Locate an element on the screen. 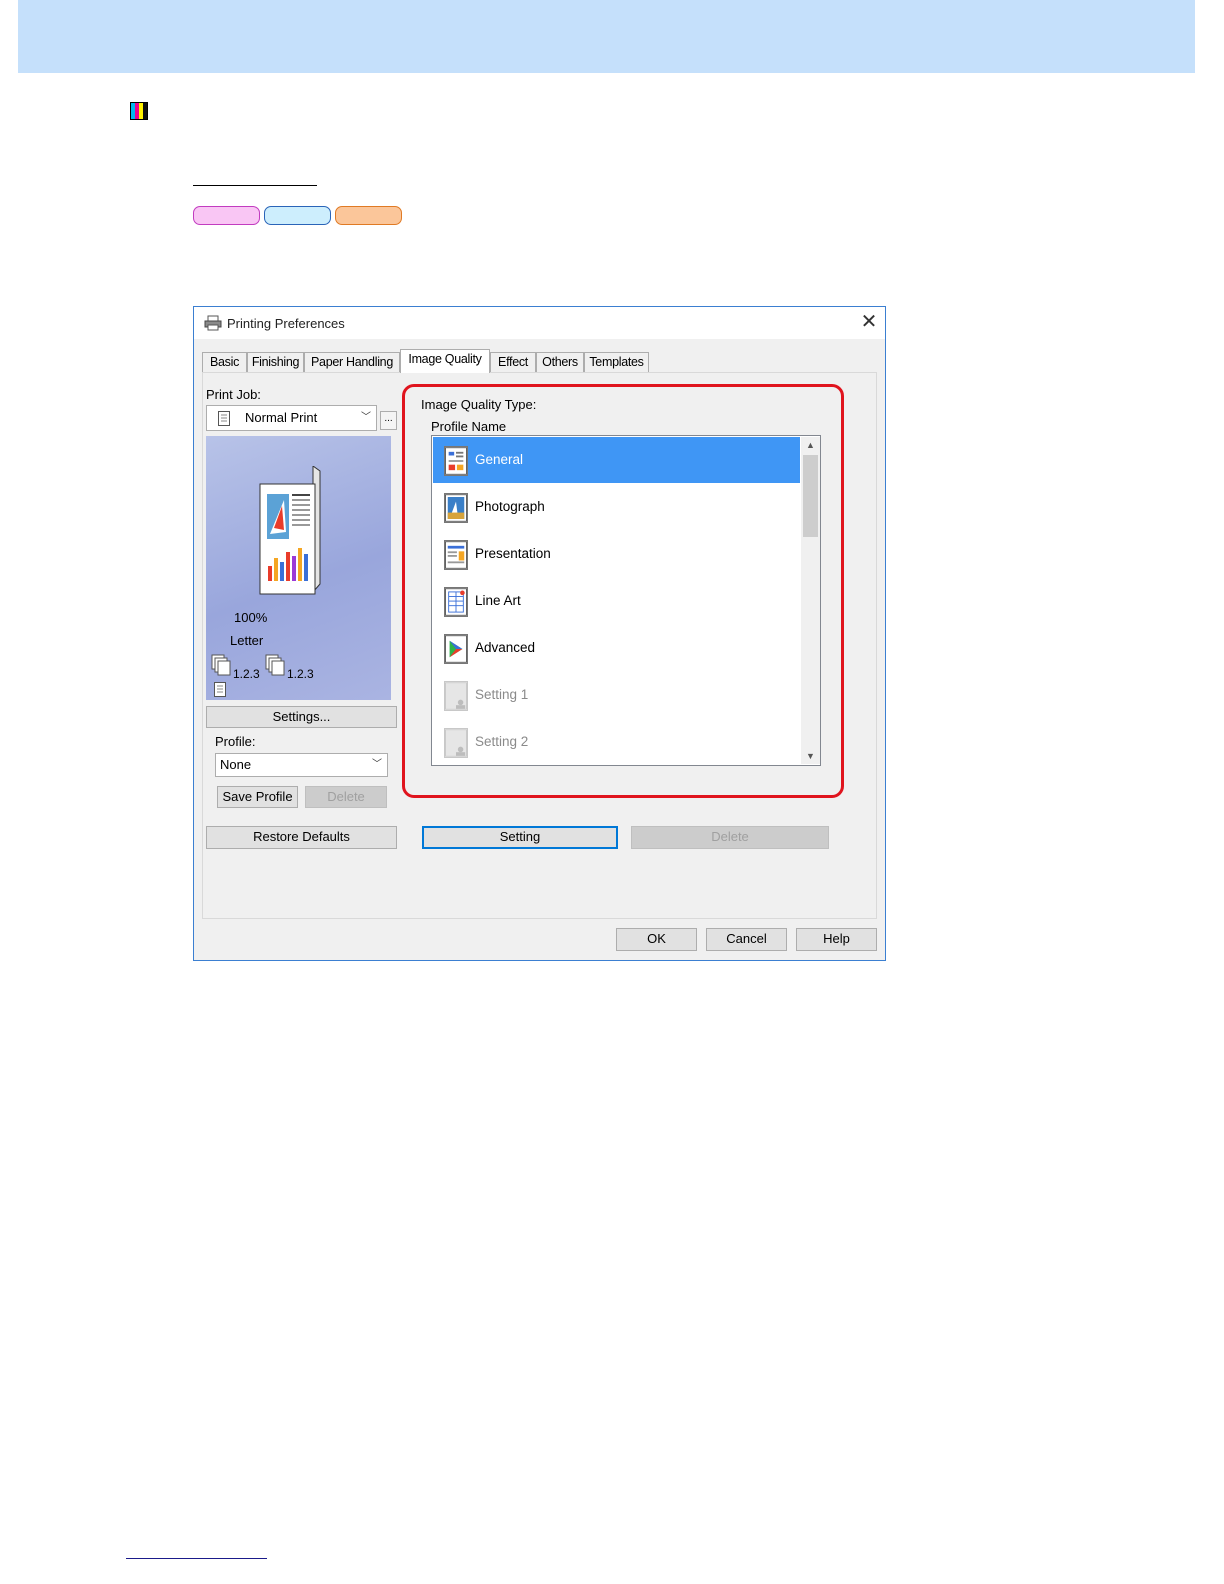 Image resolution: width=1224 pixels, height=1584 pixels. list-item-label: Setting 2 is located at coordinates (502, 741).